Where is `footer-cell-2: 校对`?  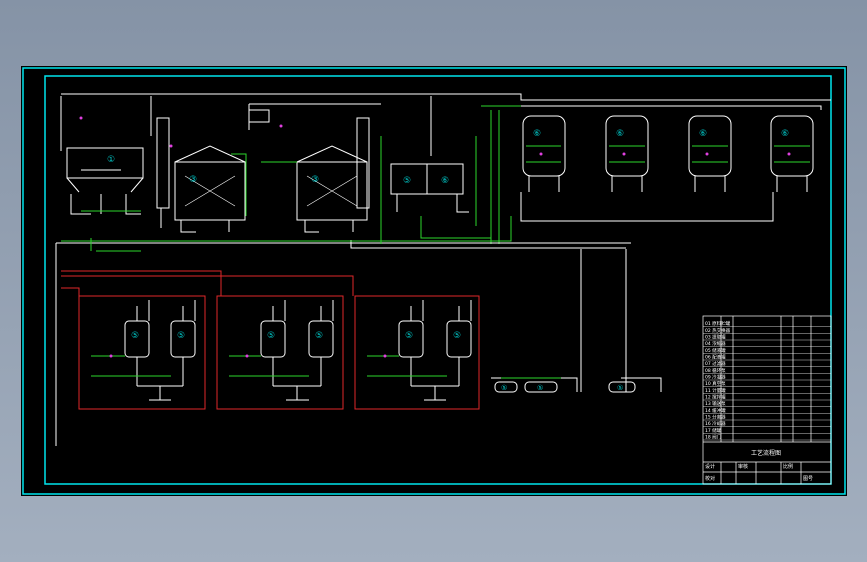
footer-cell-2: 校对 is located at coordinates (710, 478).